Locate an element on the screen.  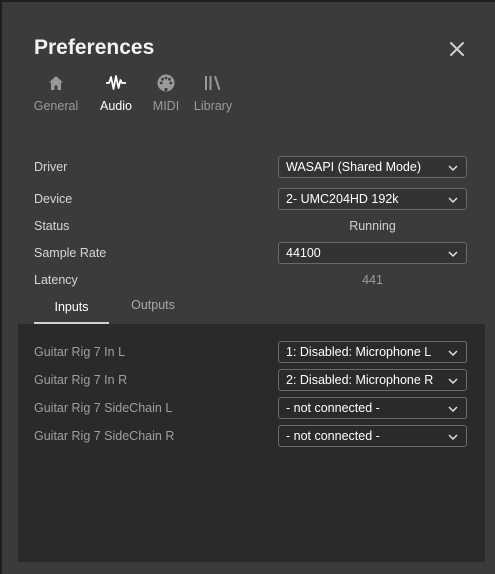
latency-row: Latency 441 is located at coordinates (252, 280).